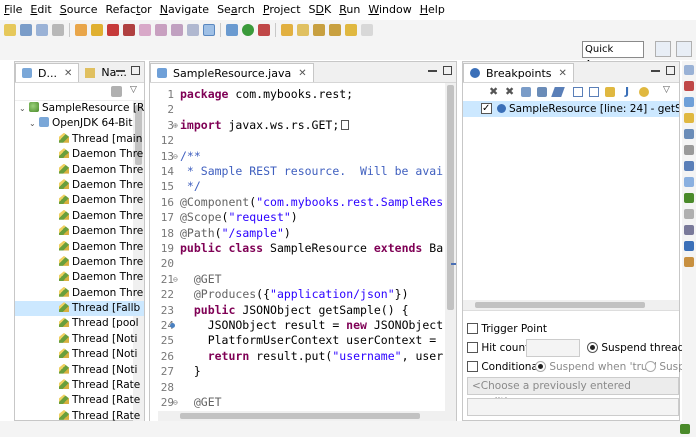  I want to click on code-line: 14 * Sample REST resource. Will be avai, so click(300, 171).